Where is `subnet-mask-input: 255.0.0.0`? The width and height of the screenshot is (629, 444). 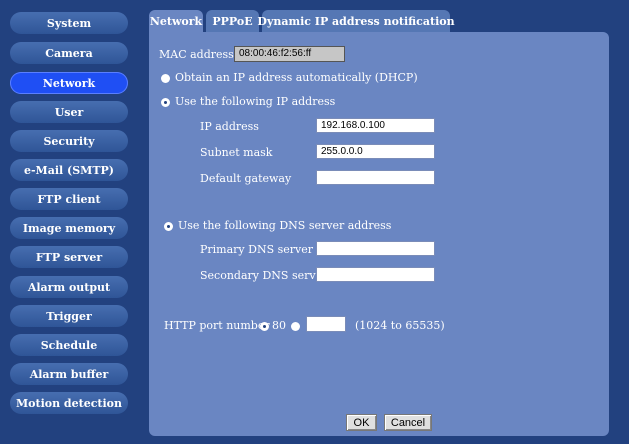
subnet-mask-input: 255.0.0.0 is located at coordinates (375, 151).